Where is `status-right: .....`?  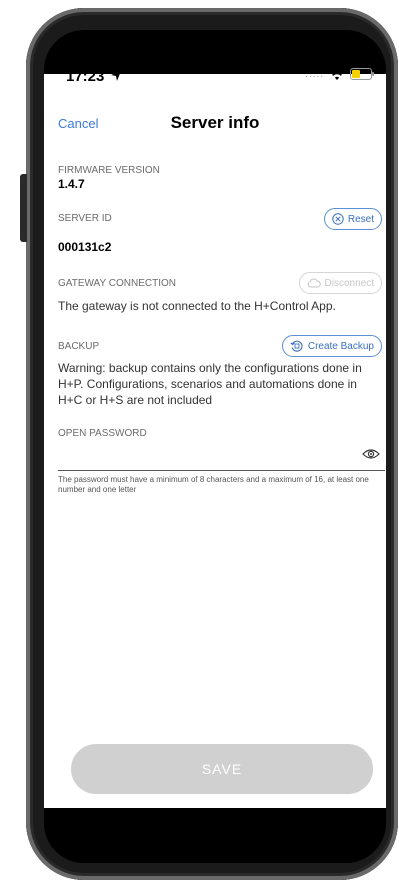 status-right: ..... is located at coordinates (339, 74).